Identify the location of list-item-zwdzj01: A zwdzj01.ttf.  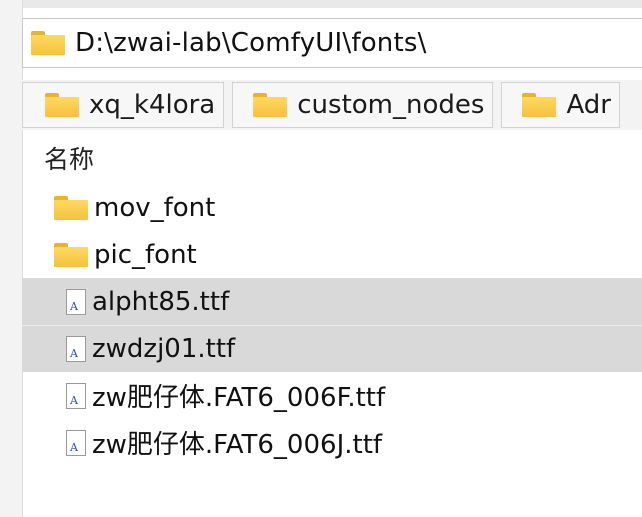
(332, 348).